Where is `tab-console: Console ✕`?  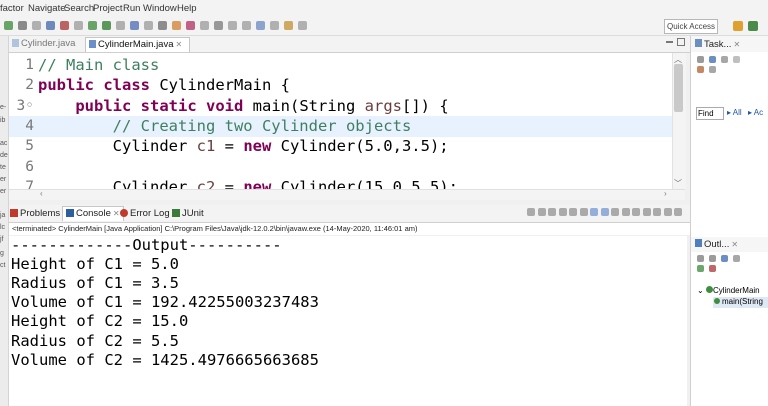 tab-console: Console ✕ is located at coordinates (93, 213).